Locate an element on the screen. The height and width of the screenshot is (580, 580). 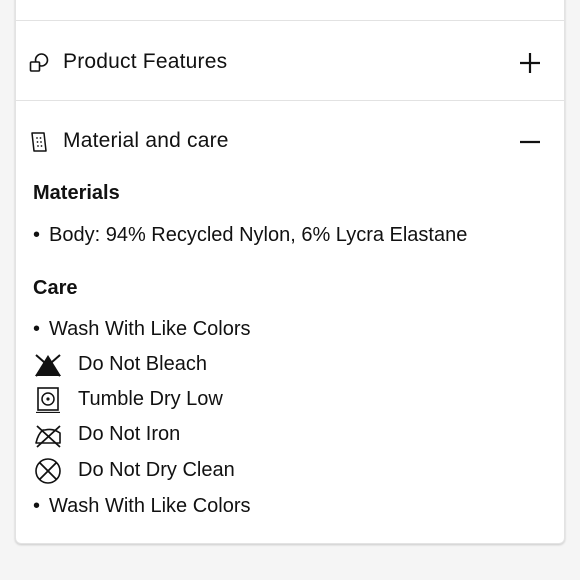
care-item-do-not-dry-clean: Do Not Dry Clean is located at coordinates (183, 471).